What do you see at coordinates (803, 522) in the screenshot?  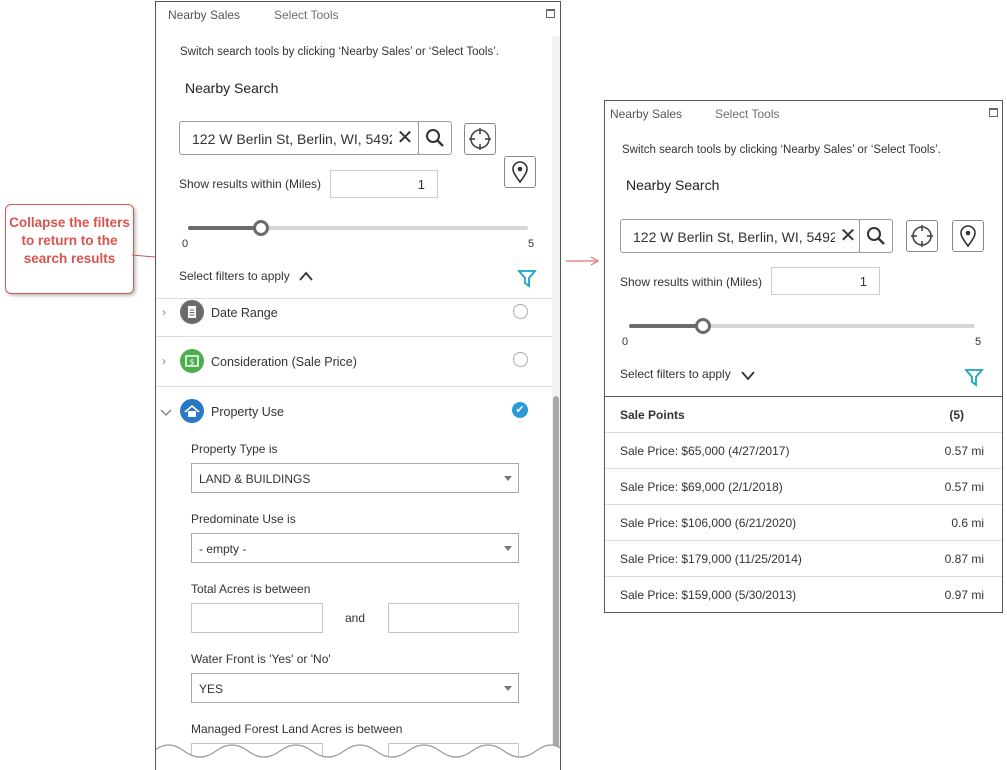 I see `result-row: Sale Price: $106,000 (6/21/2020) 0.6 mi` at bounding box center [803, 522].